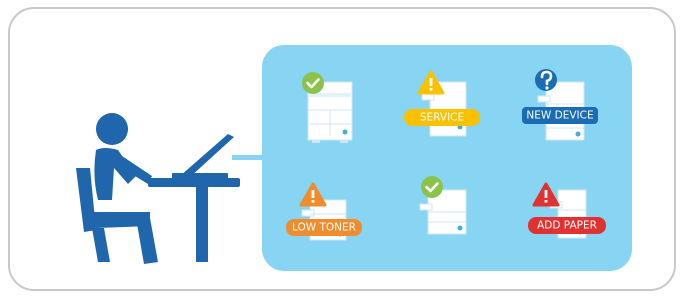 This screenshot has height=298, width=688. What do you see at coordinates (158, 188) in the screenshot?
I see `person-at-laptop-icon` at bounding box center [158, 188].